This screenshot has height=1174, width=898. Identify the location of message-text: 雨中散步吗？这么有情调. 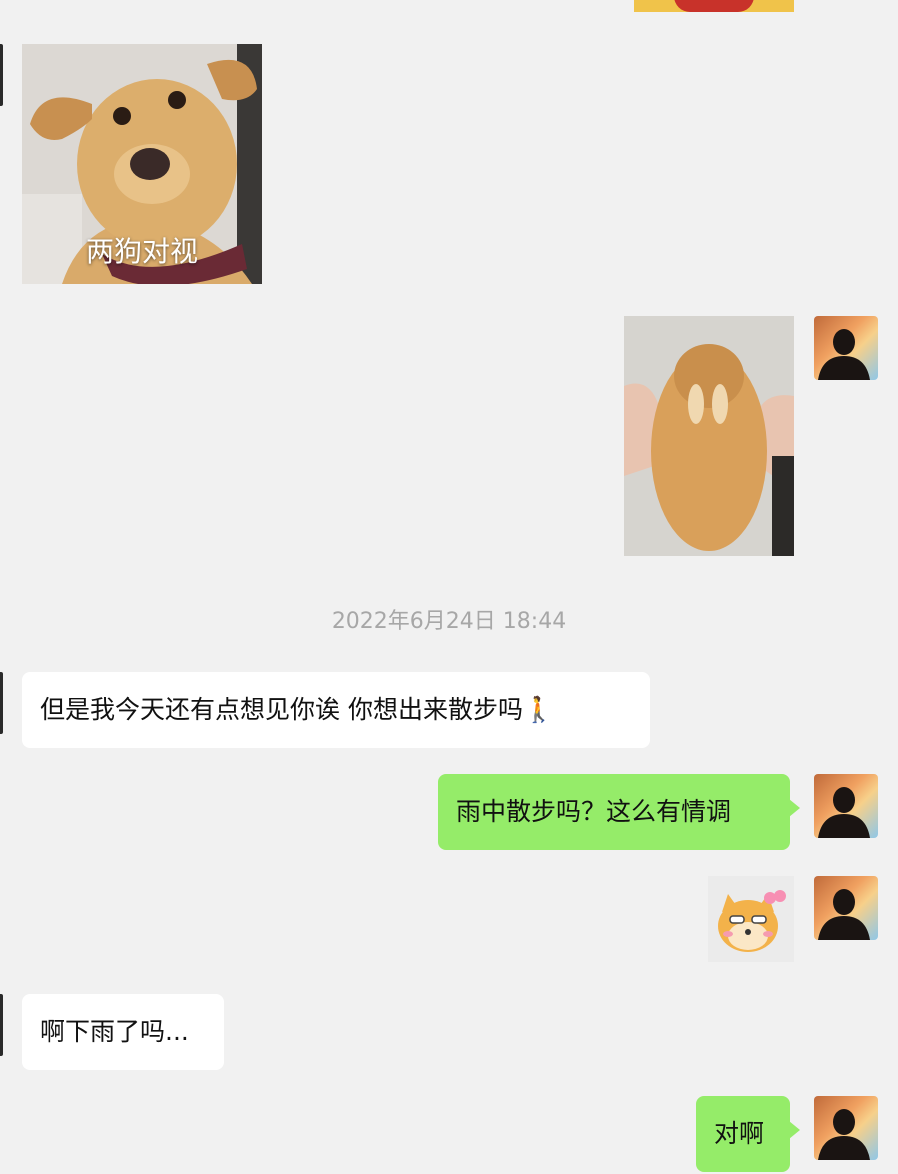
(594, 811).